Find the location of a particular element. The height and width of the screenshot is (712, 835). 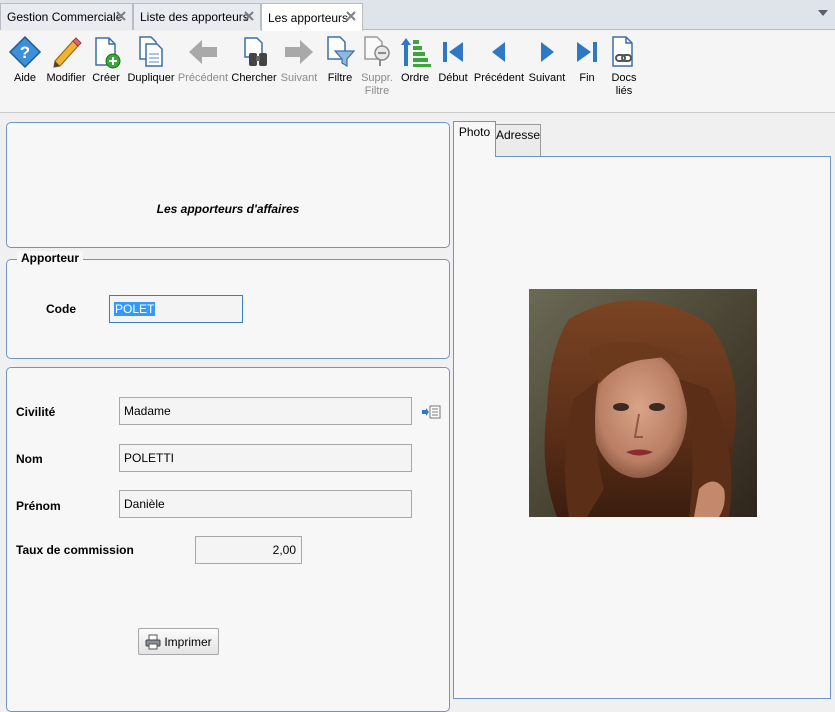

ordre-label: Ordre is located at coordinates (415, 78).